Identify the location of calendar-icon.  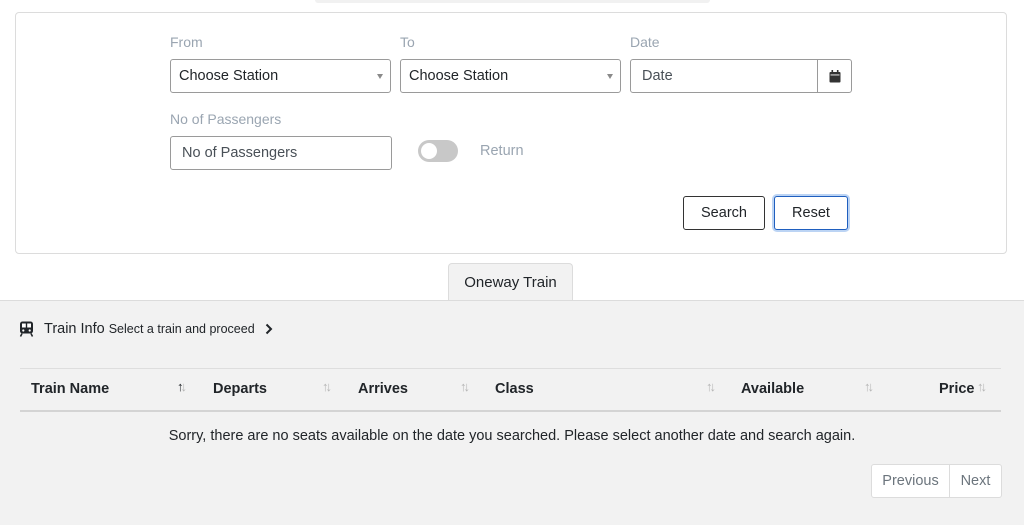
(834, 75).